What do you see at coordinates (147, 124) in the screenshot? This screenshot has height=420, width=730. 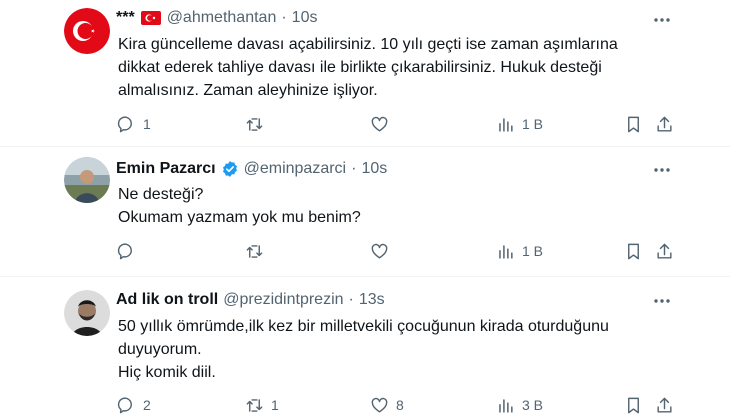 I see `reply-count: 1` at bounding box center [147, 124].